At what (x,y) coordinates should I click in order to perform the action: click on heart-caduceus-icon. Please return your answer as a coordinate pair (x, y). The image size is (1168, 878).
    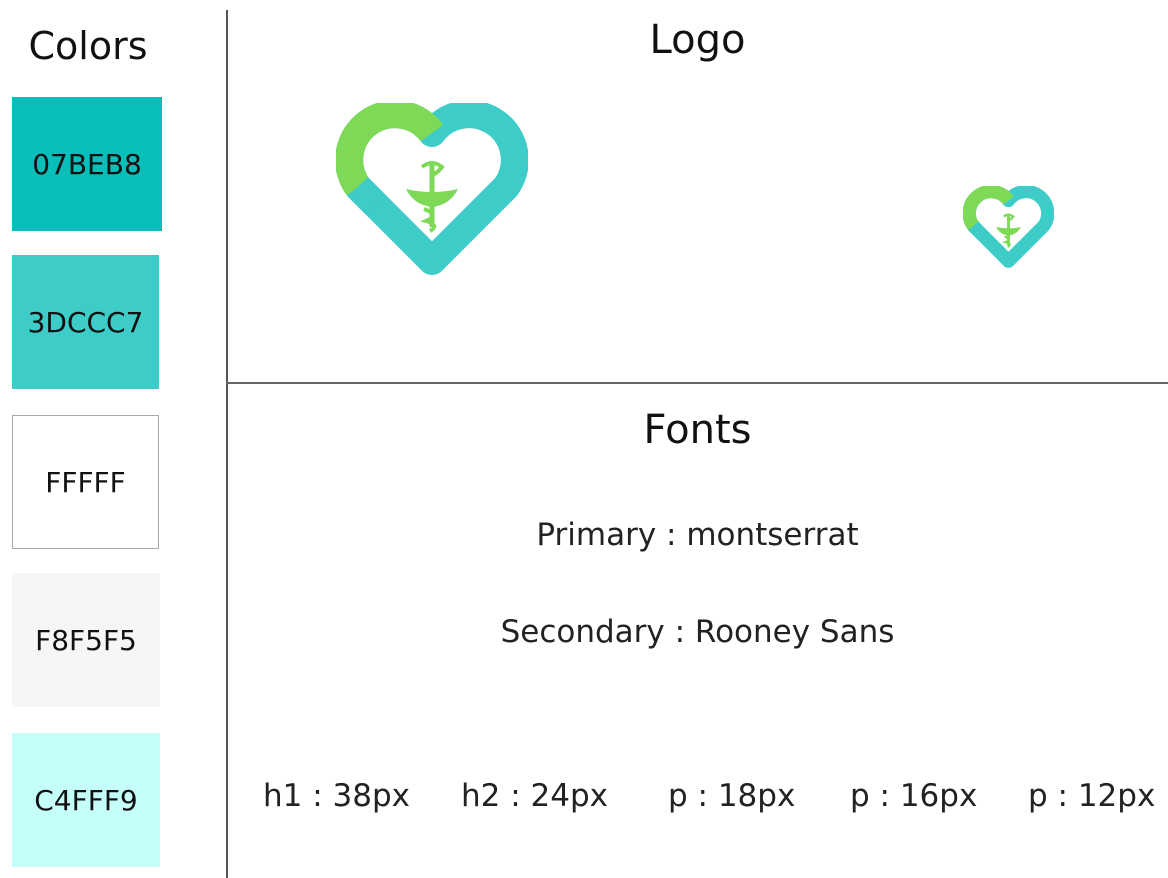
    Looking at the image, I should click on (432, 189).